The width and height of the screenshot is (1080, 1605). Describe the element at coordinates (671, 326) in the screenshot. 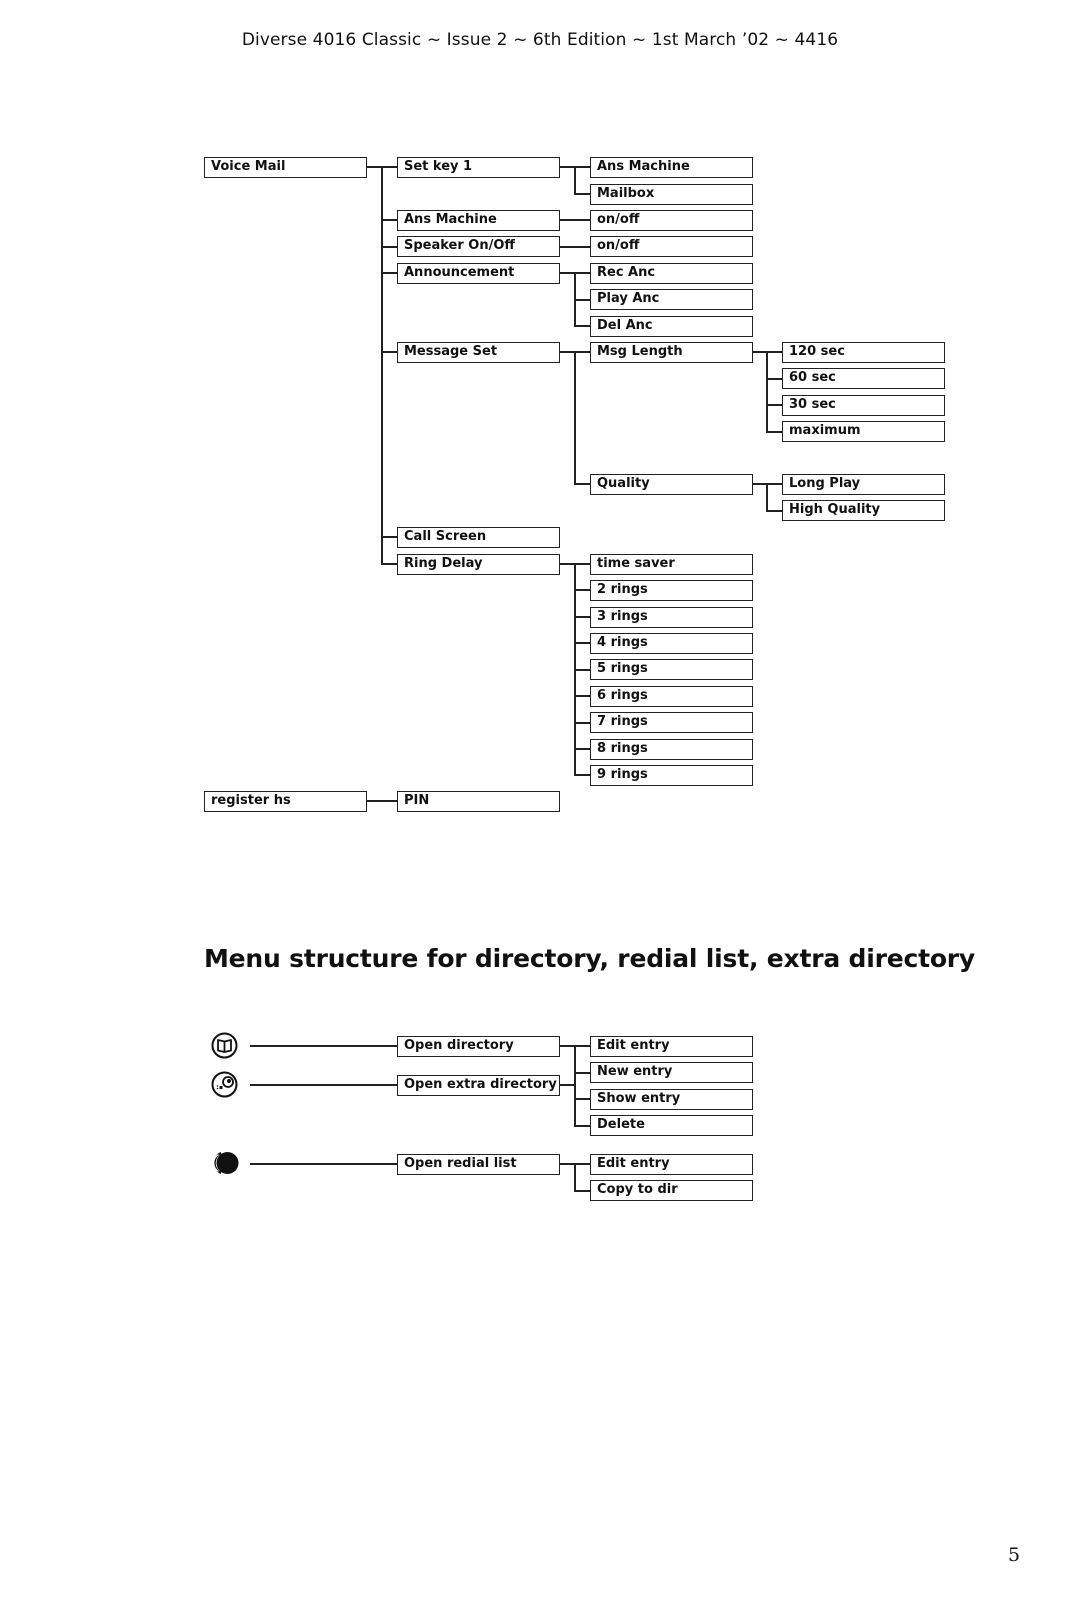

I see `menu-box-del-anc: Del Anc` at that location.